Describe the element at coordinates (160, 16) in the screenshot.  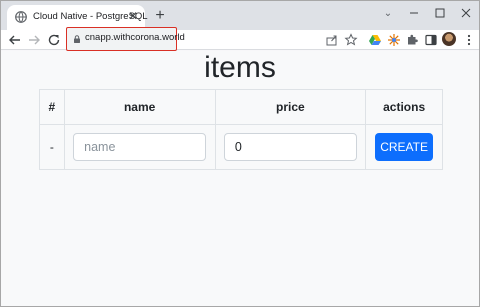
I see `new-tab-button: +` at that location.